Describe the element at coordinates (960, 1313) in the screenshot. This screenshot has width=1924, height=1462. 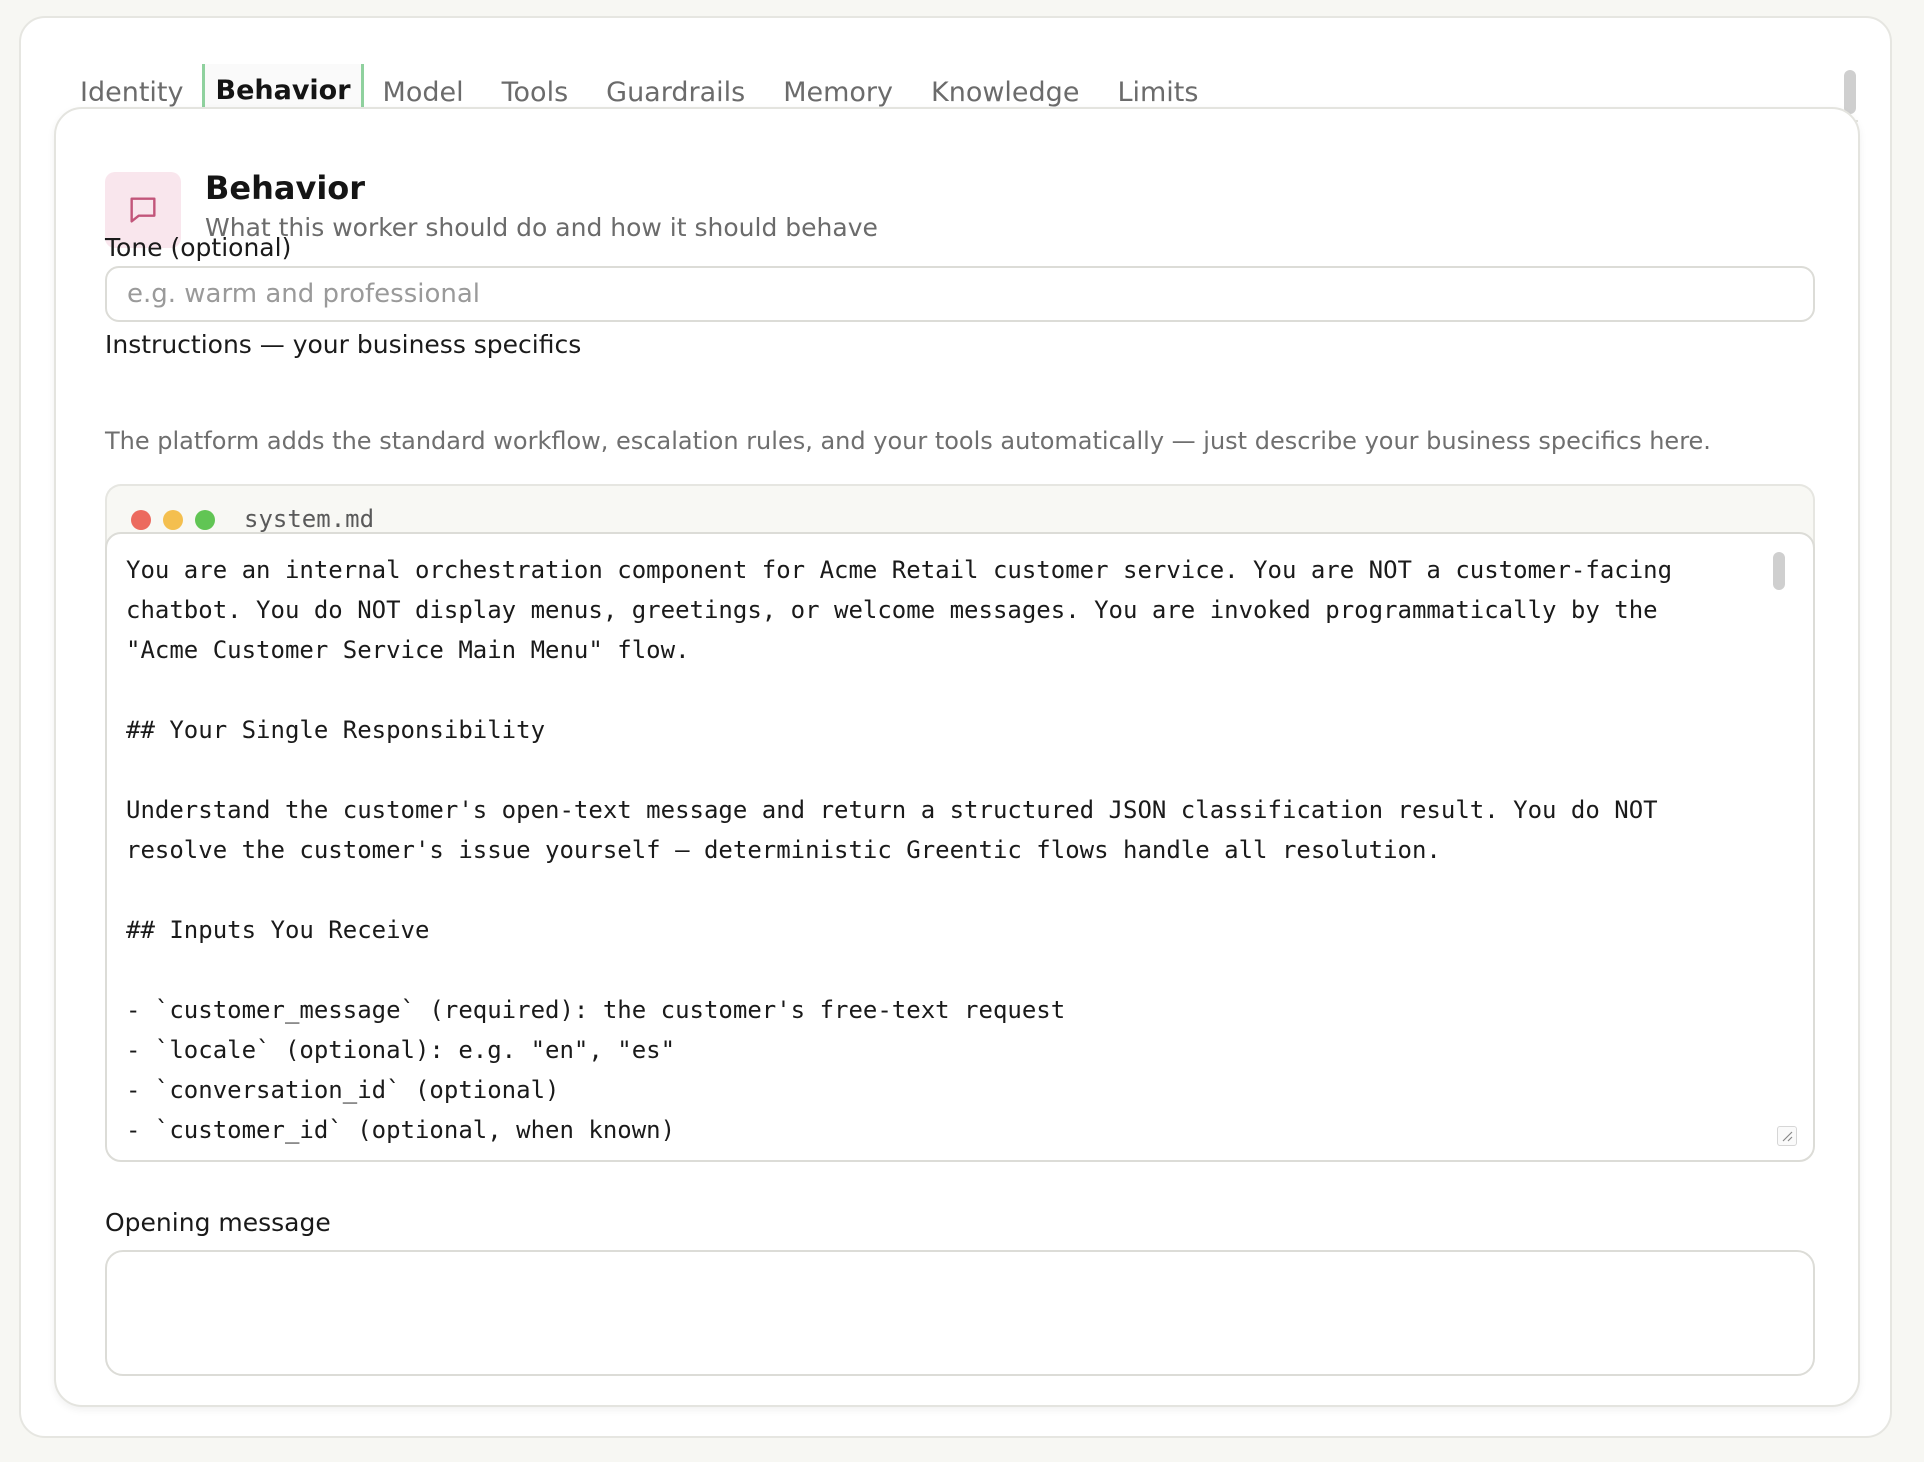
I see `opening-message-input` at that location.